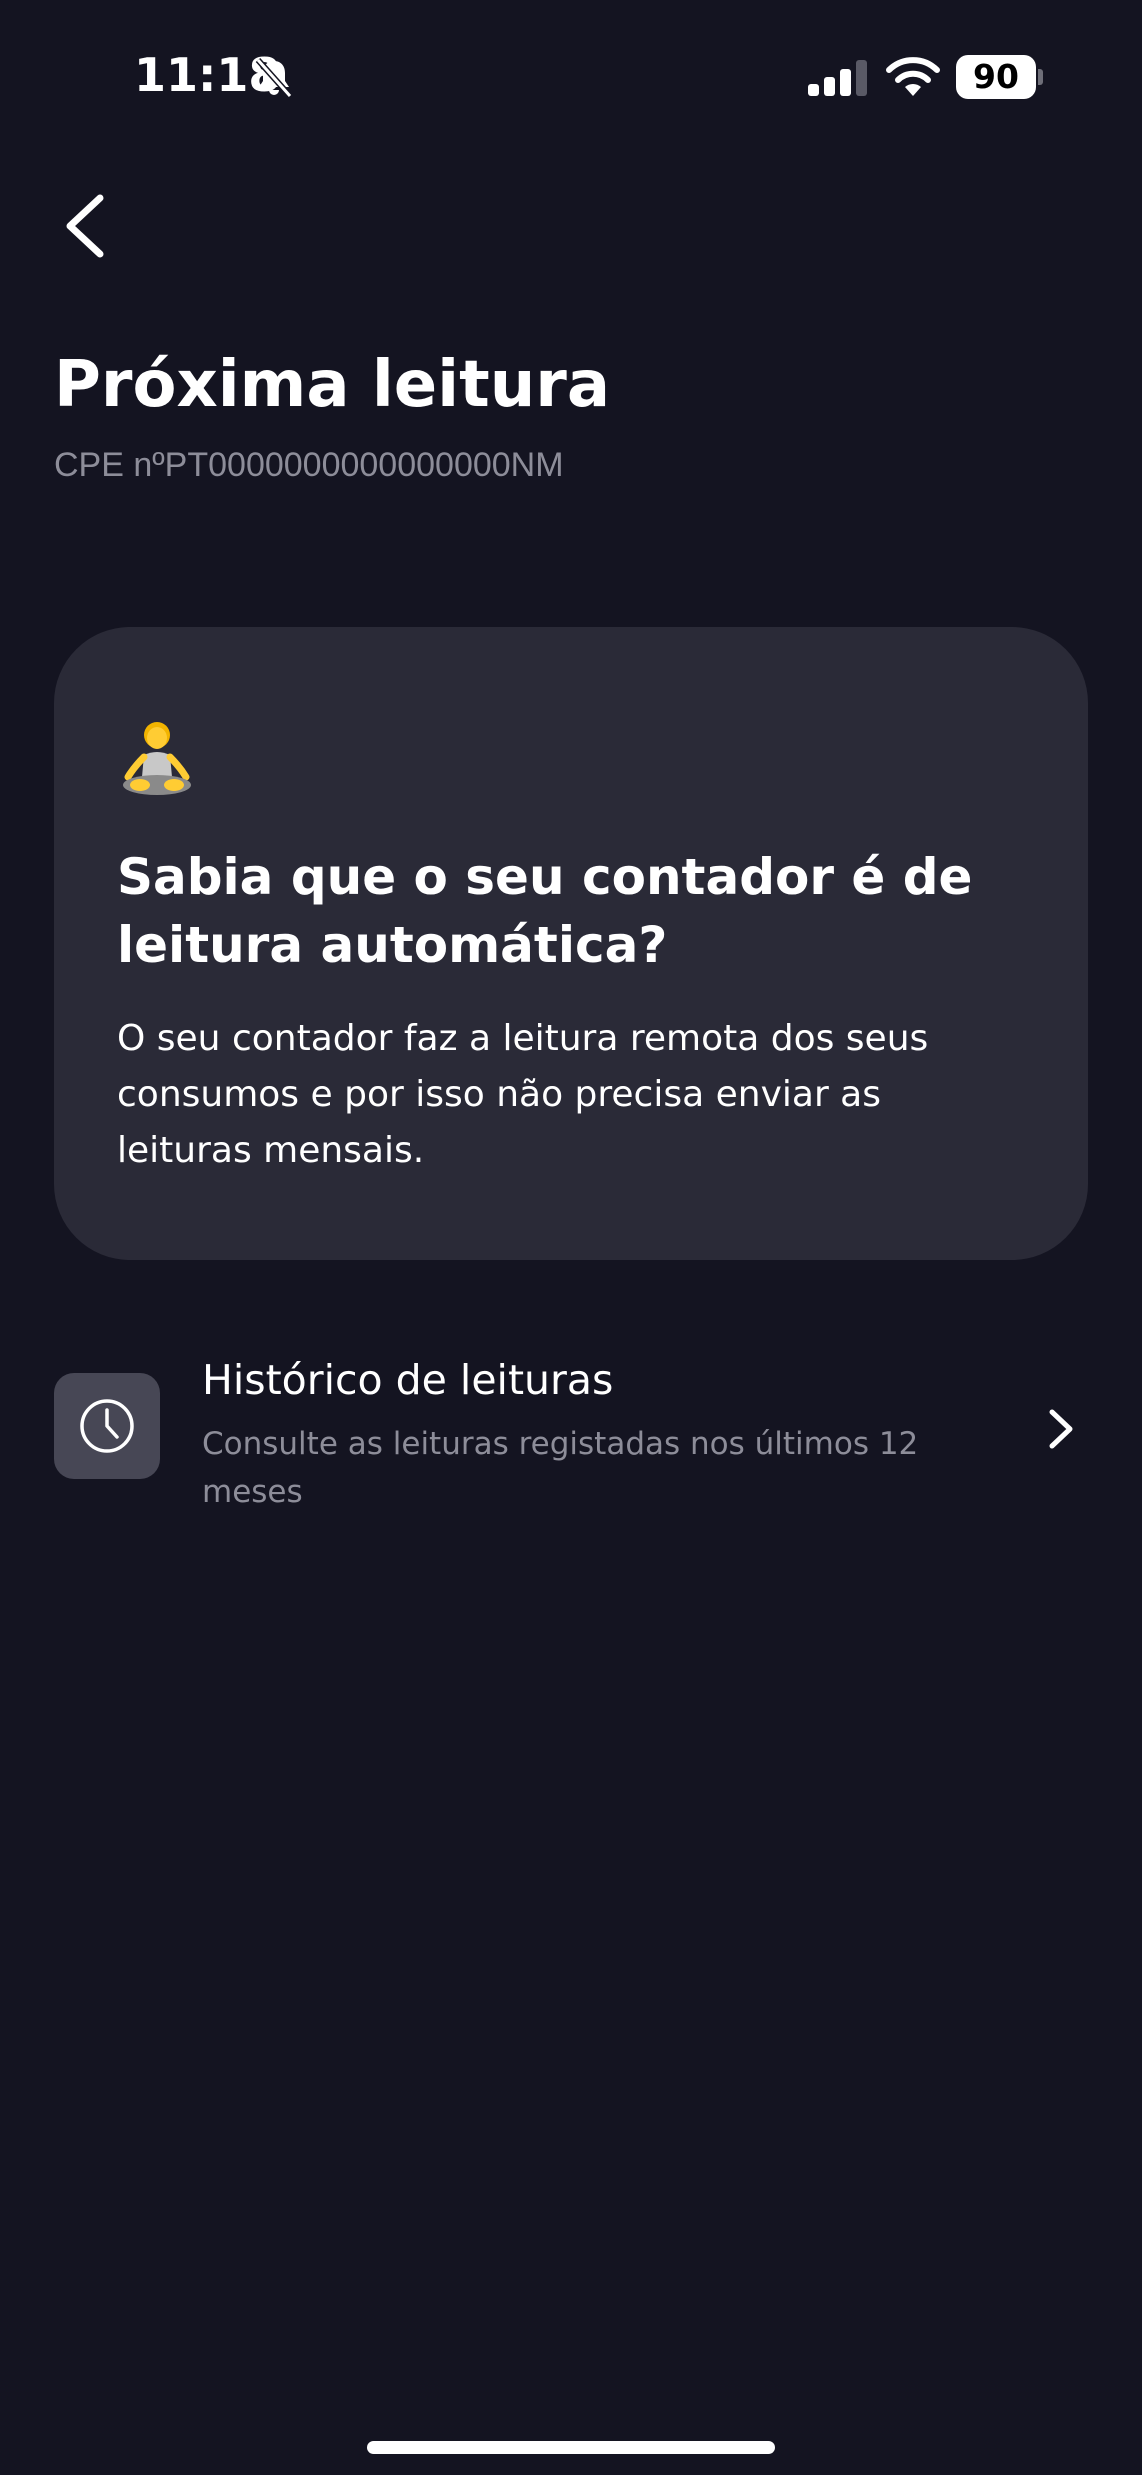 Image resolution: width=1142 pixels, height=2475 pixels. Describe the element at coordinates (157, 758) in the screenshot. I see `meditation-icon` at that location.